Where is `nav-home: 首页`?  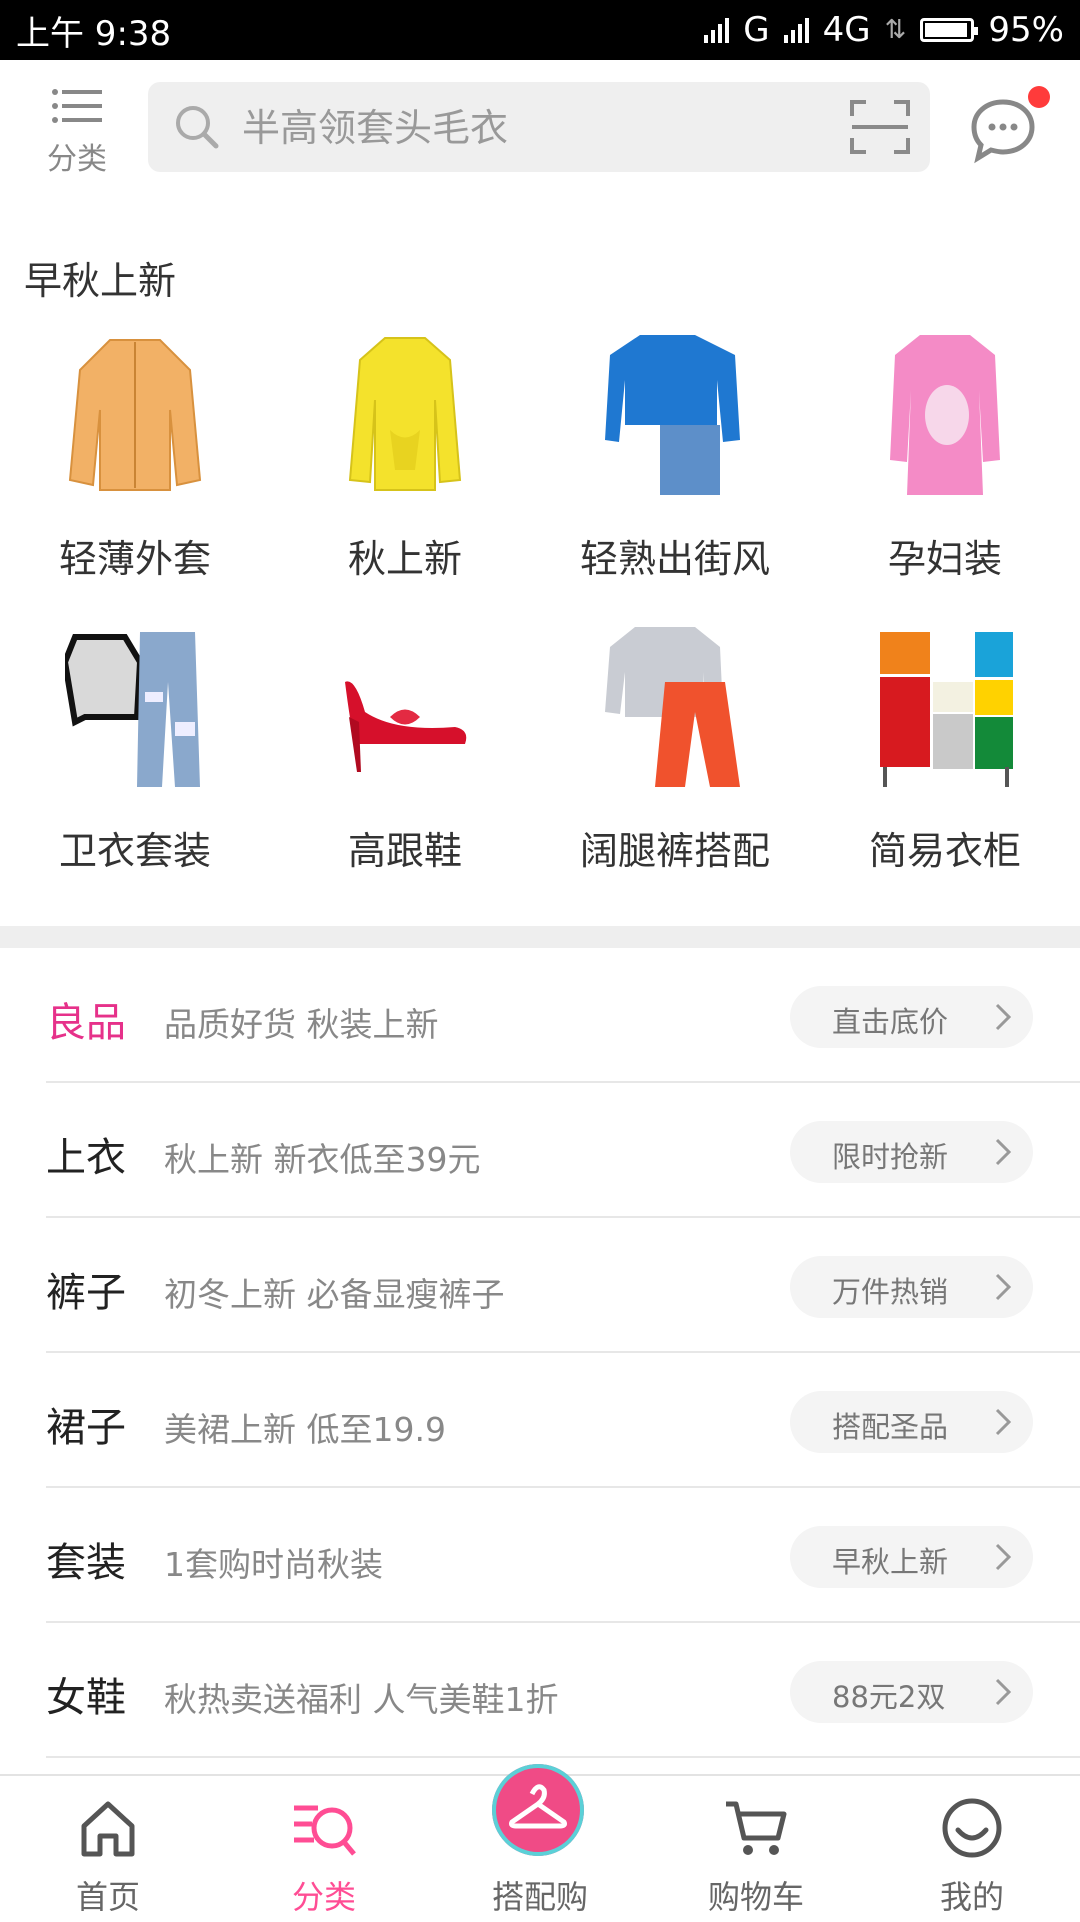
nav-home: 首页 is located at coordinates (108, 1849).